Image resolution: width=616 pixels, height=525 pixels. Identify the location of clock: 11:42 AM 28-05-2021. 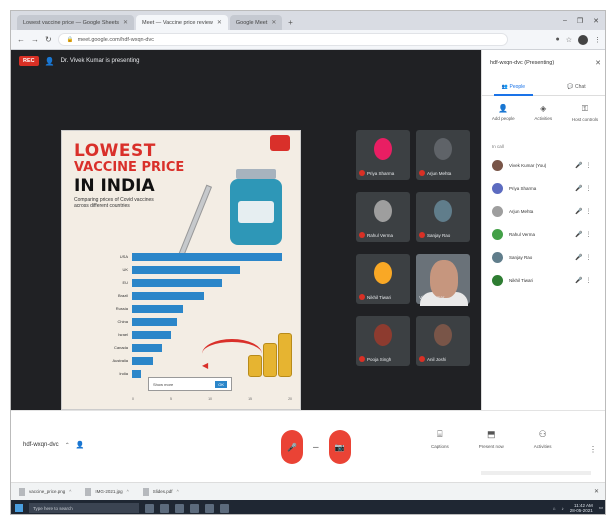
(581, 508).